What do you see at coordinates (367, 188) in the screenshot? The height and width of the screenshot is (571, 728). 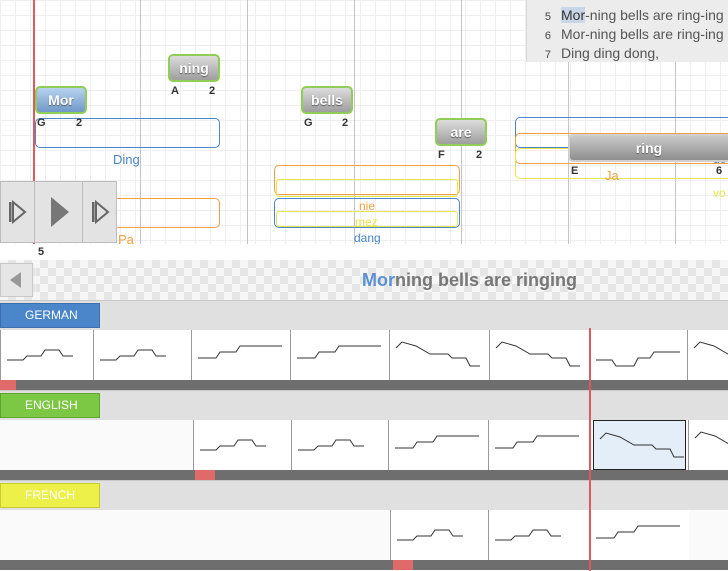 I see `english-phrase-box` at bounding box center [367, 188].